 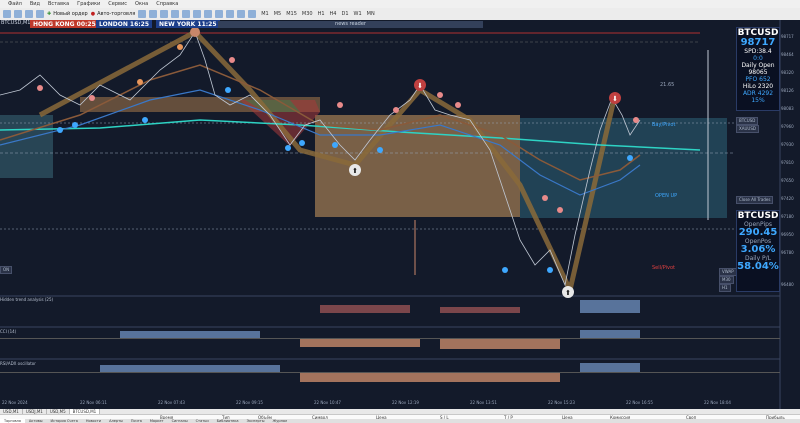 I want to click on price-tick: 98464, so click(x=787, y=54).